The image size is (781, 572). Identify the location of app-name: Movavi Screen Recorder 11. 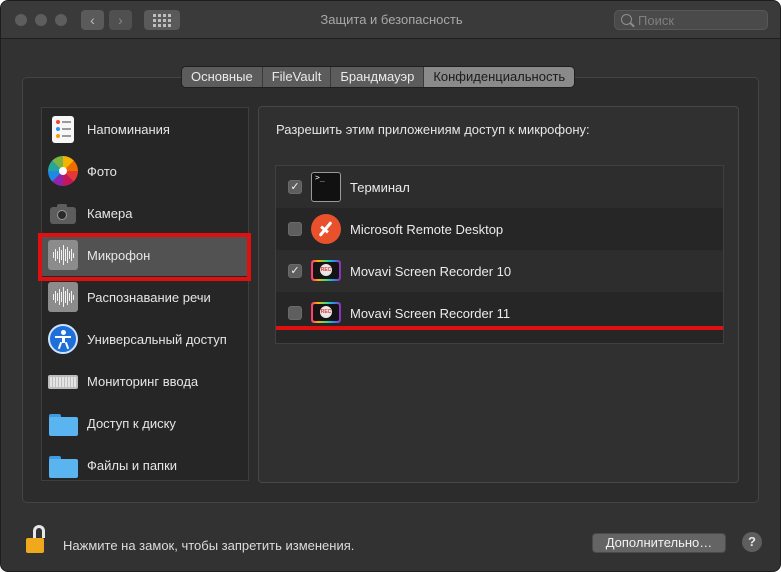
(430, 313).